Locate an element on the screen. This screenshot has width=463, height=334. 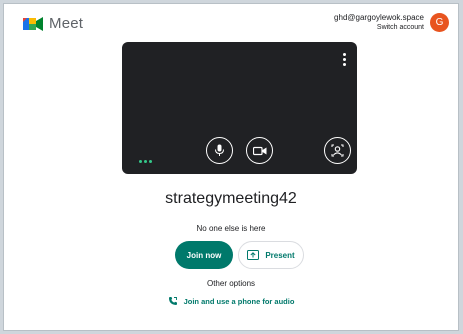
visual-effects-icon is located at coordinates (337, 150).